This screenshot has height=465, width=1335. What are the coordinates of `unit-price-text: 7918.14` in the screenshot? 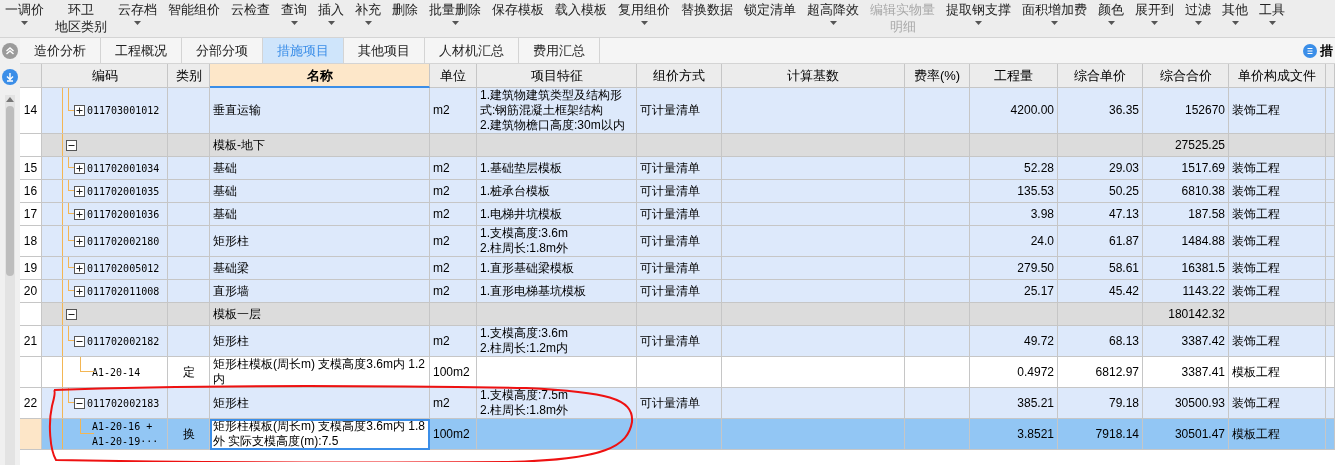 It's located at (1117, 434).